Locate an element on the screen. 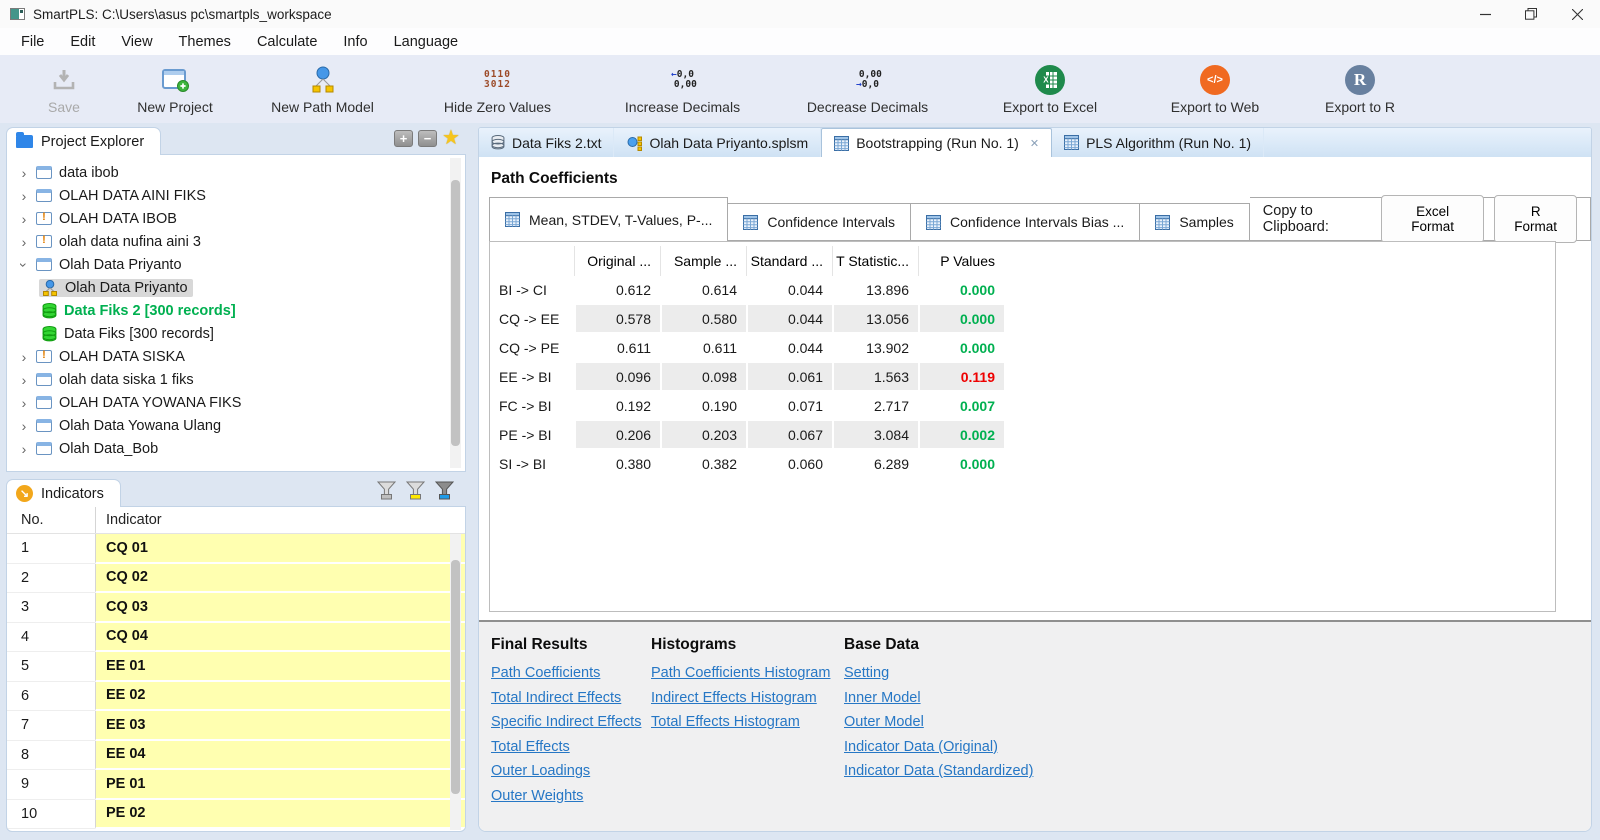  filter-highlight-icon is located at coordinates (444, 490).